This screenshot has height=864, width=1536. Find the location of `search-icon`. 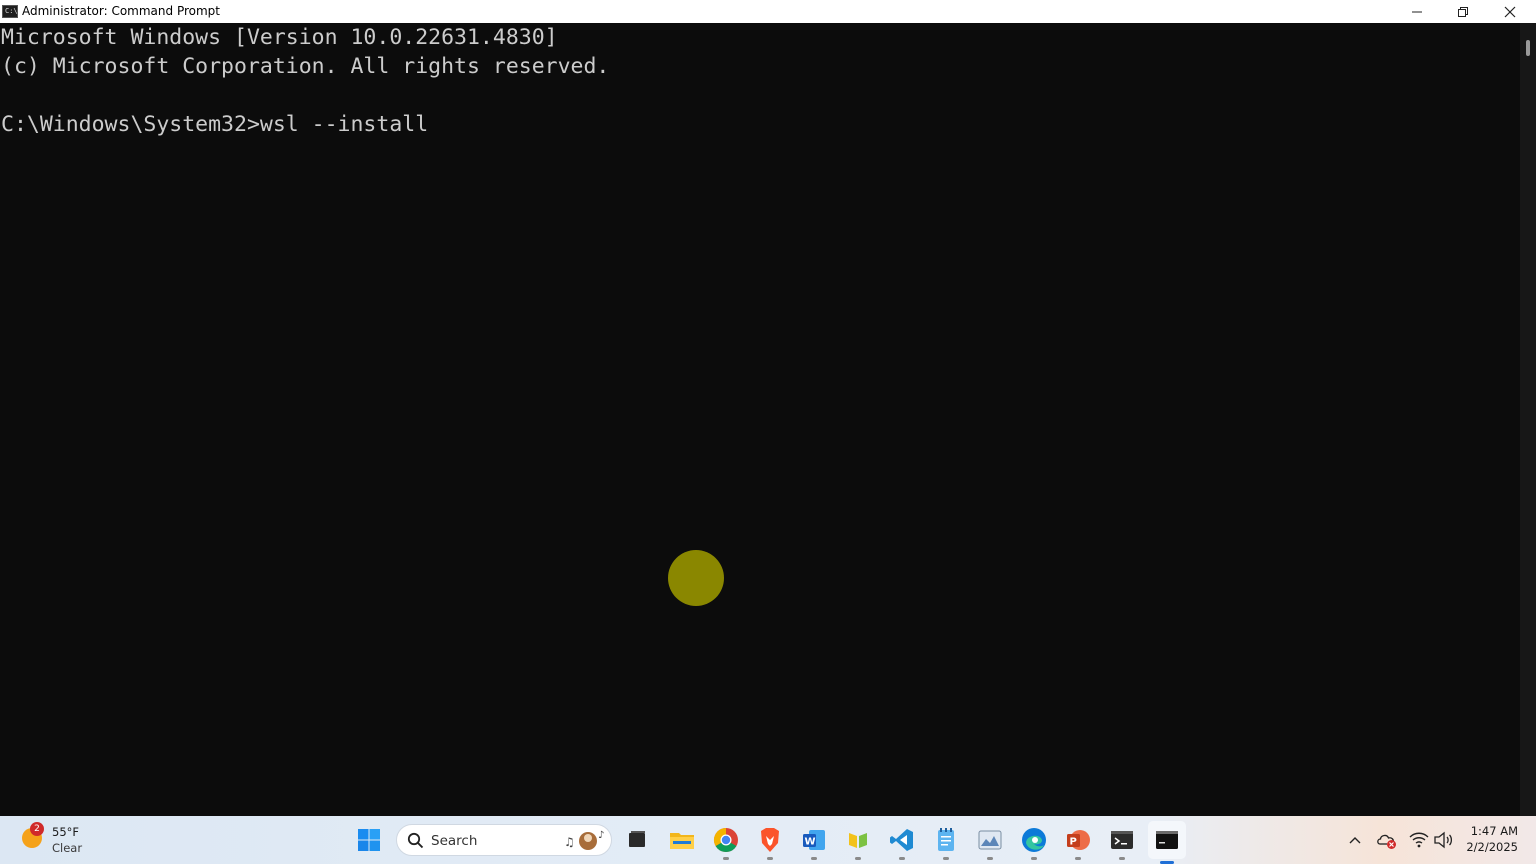

search-icon is located at coordinates (415, 840).